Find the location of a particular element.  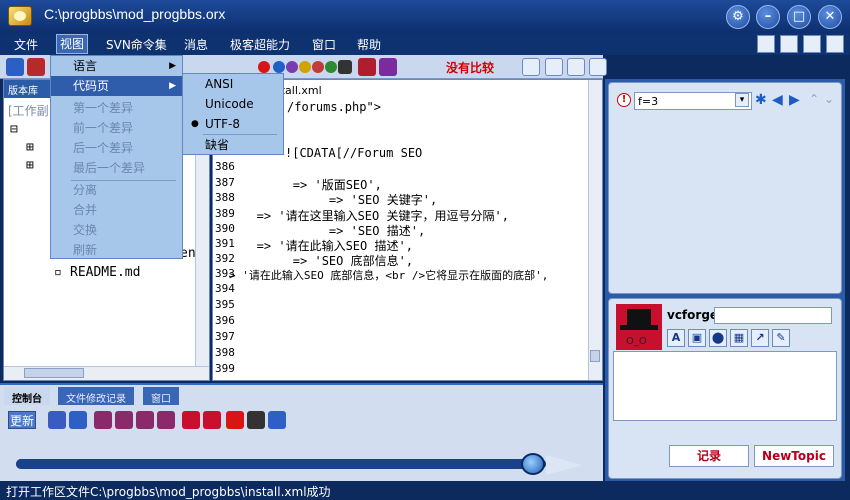

star-icon: ✱ is located at coordinates (761, 100).